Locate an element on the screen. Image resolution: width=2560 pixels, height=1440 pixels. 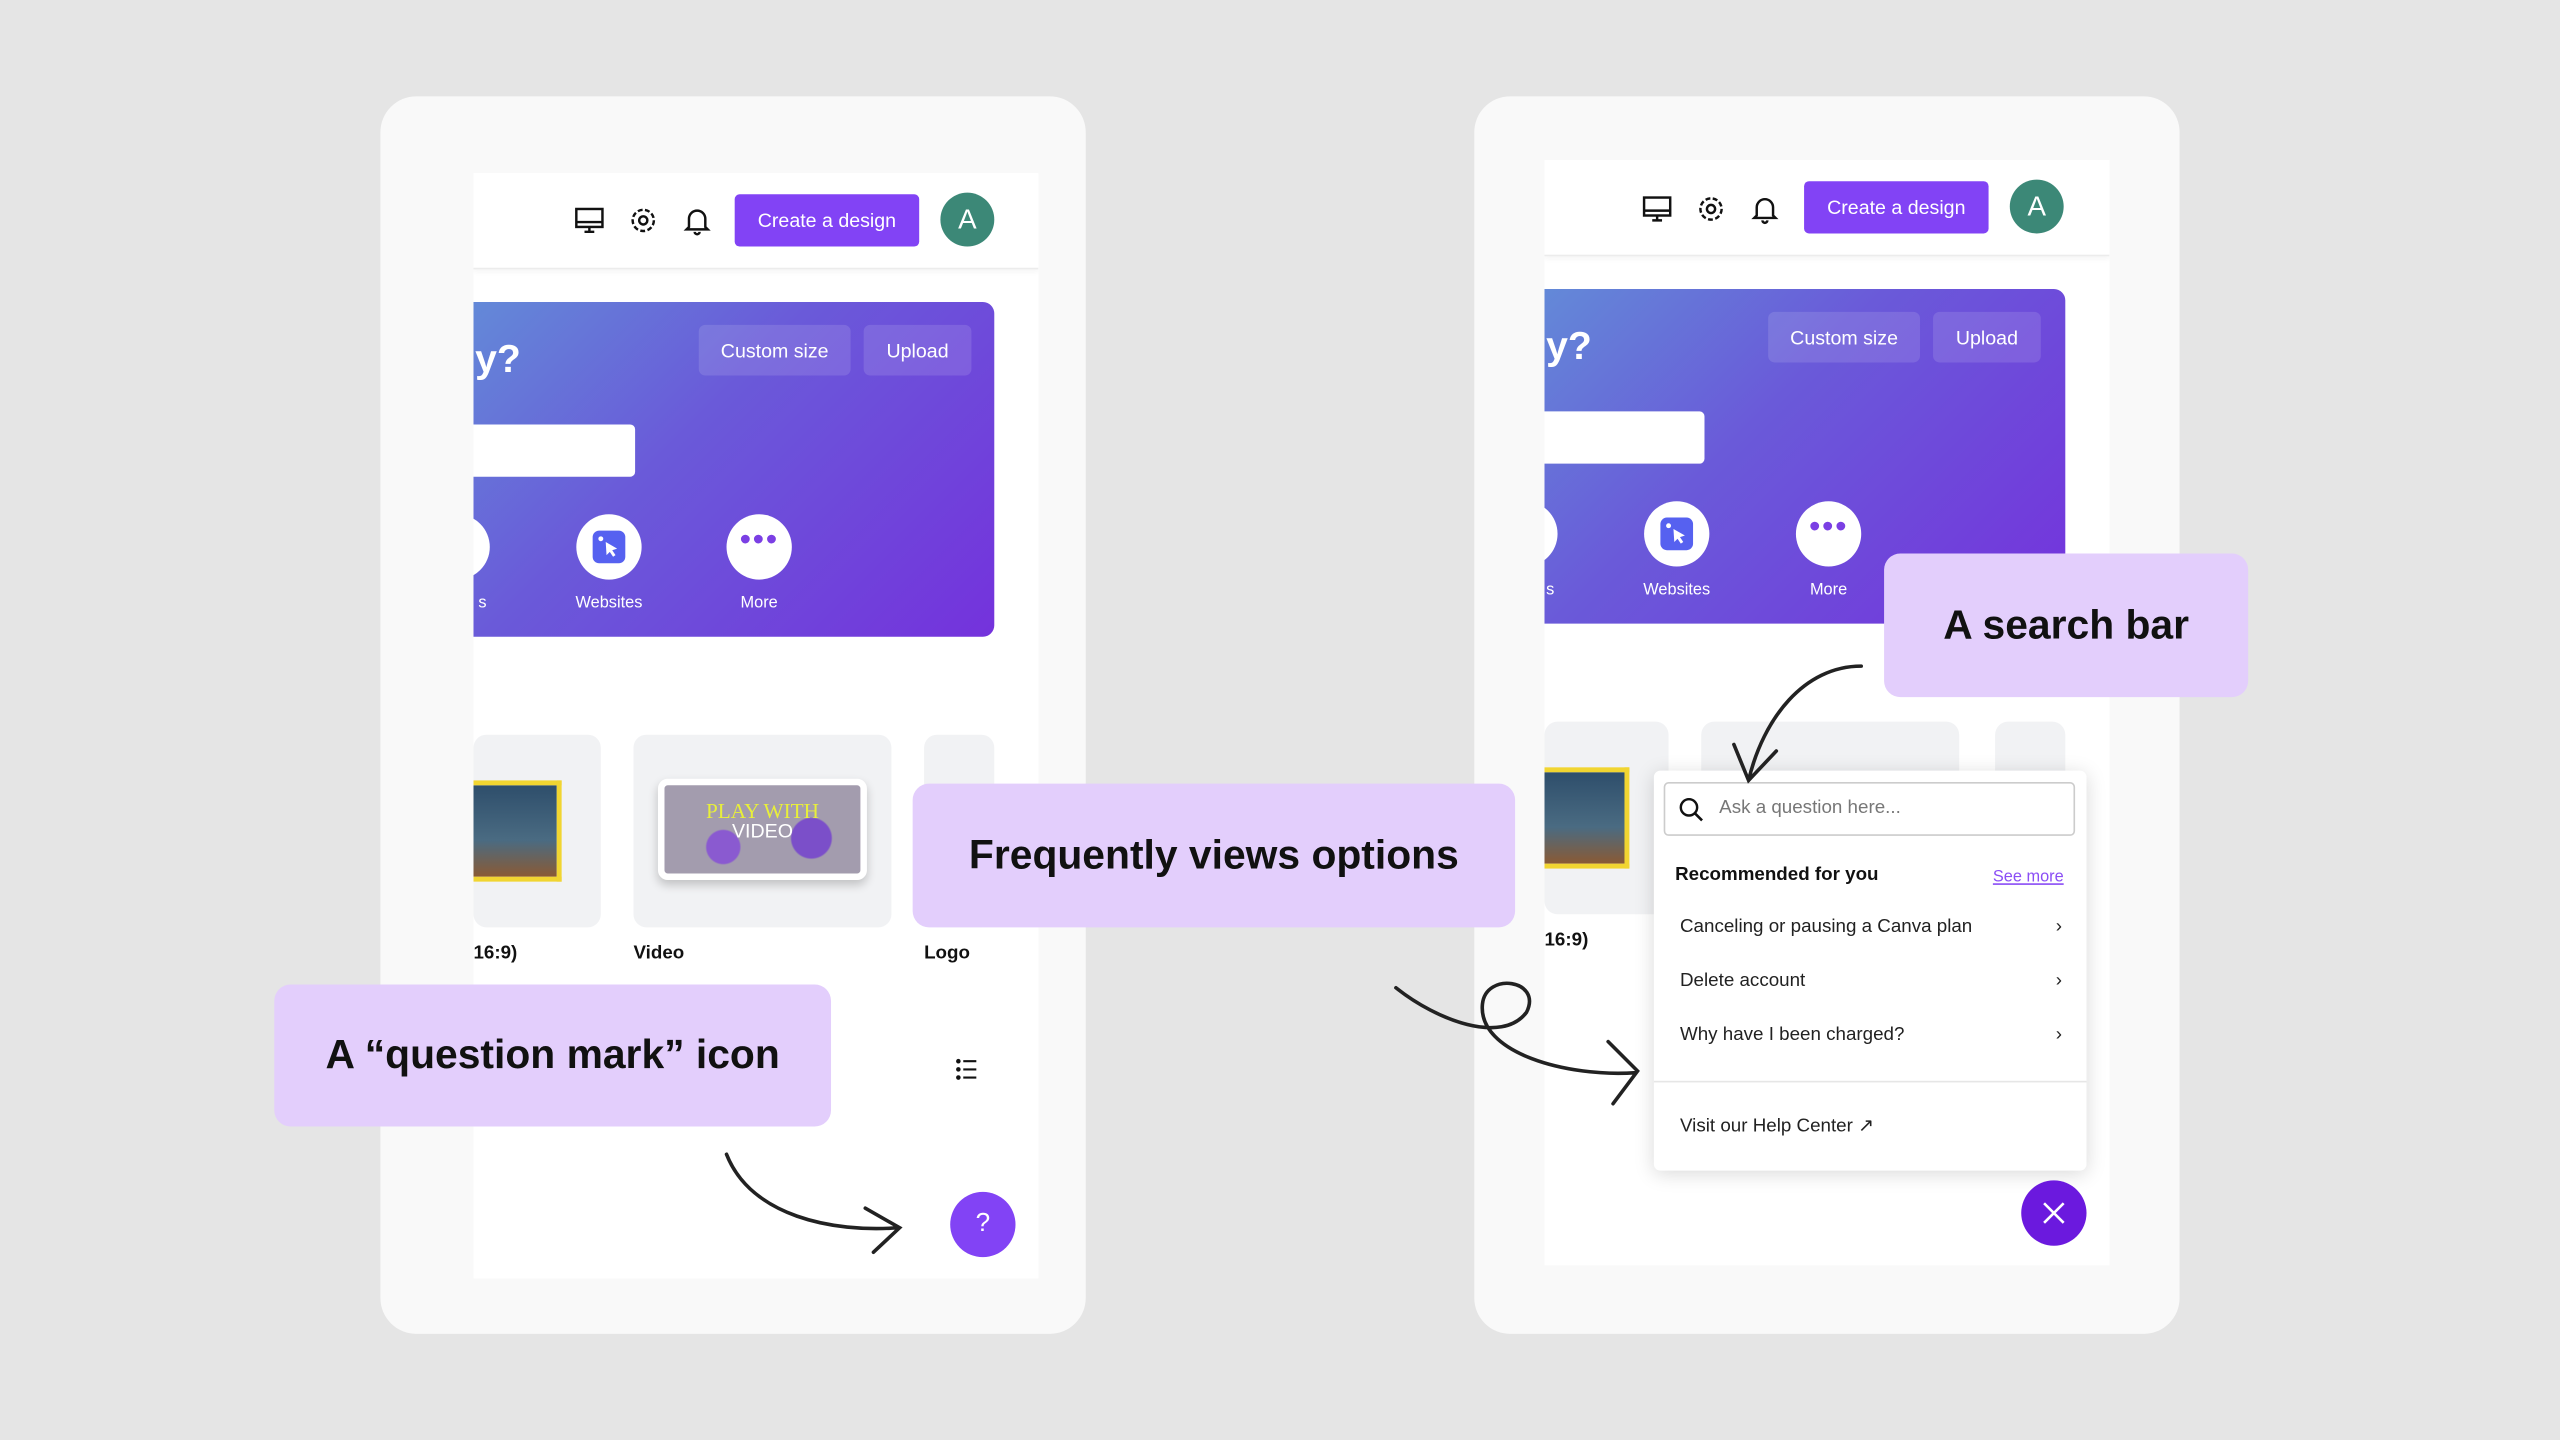
arrow-to-question-icon is located at coordinates (813, 1203).